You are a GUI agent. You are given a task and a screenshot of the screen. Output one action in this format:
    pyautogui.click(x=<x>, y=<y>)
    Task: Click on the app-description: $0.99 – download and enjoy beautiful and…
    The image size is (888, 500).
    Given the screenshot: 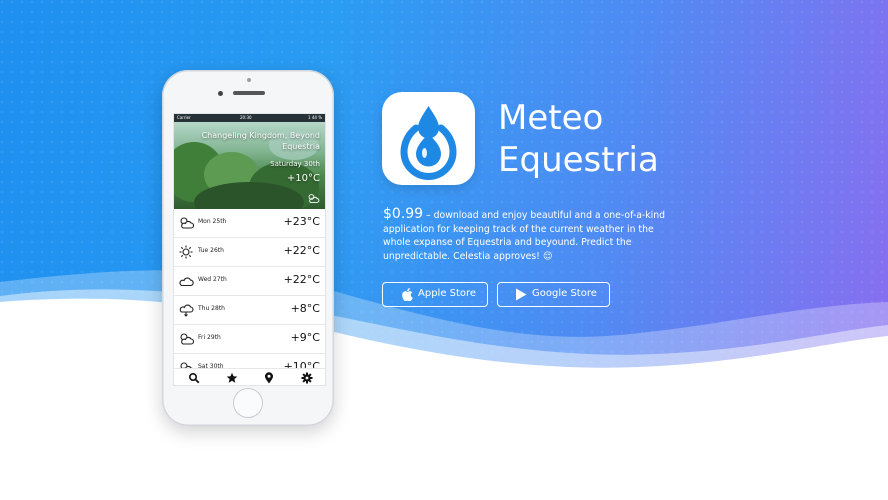 What is the action you would take?
    pyautogui.click(x=533, y=234)
    